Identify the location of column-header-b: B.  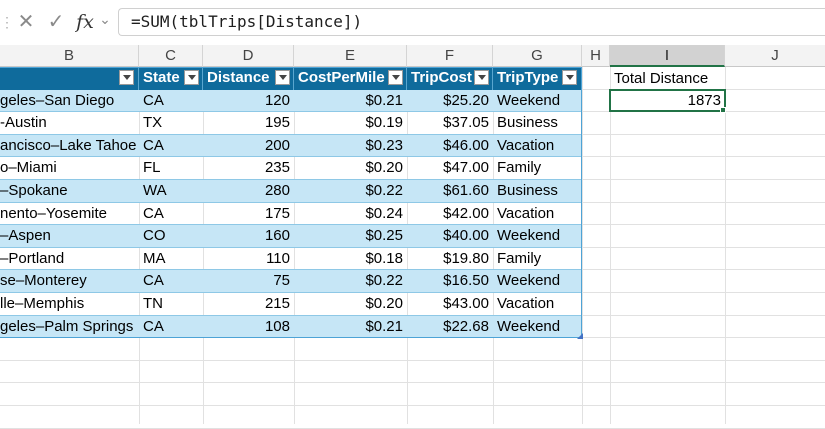
(69, 56).